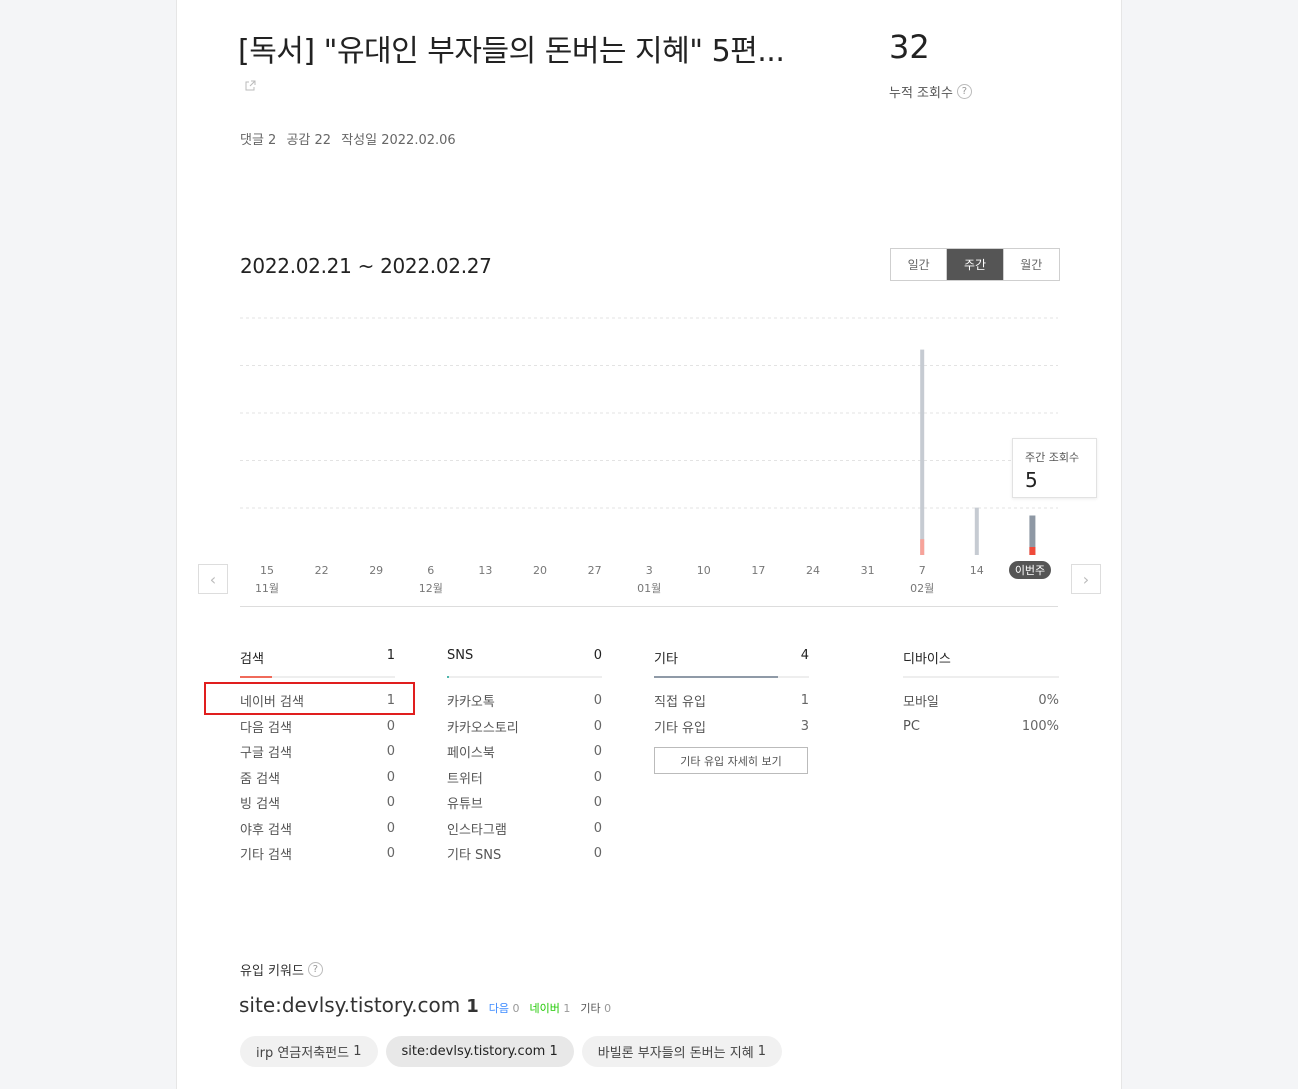  I want to click on search-row: 빙 검색 0, so click(317, 803).